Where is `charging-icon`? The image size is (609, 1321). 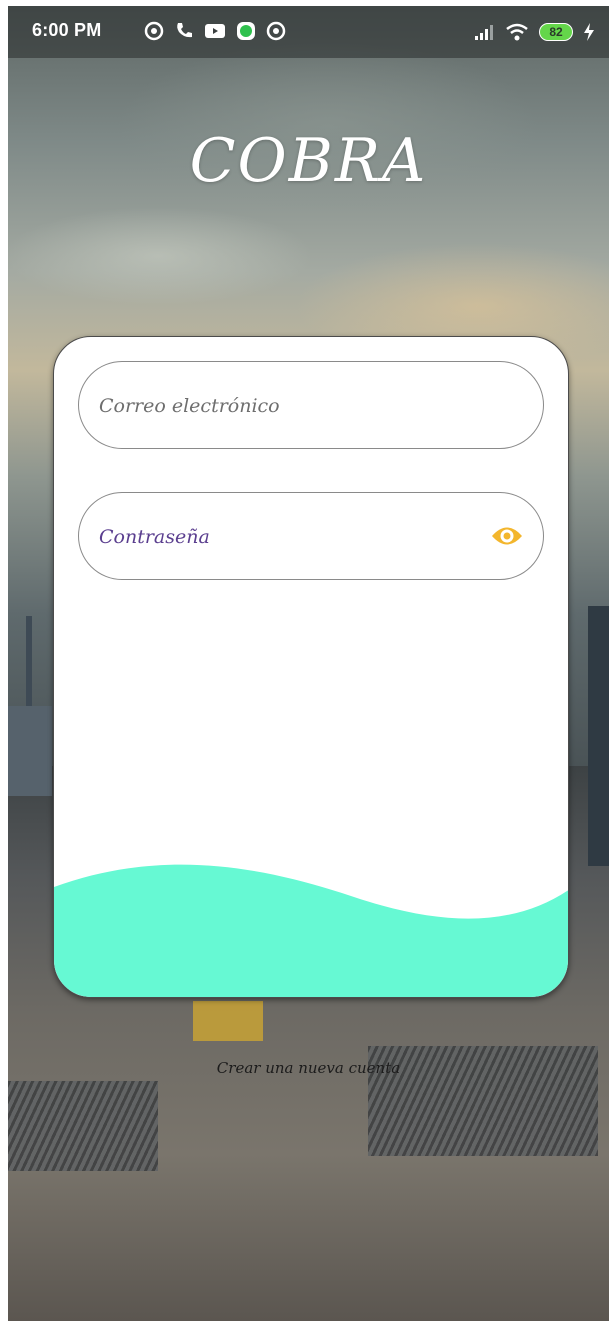 charging-icon is located at coordinates (589, 32).